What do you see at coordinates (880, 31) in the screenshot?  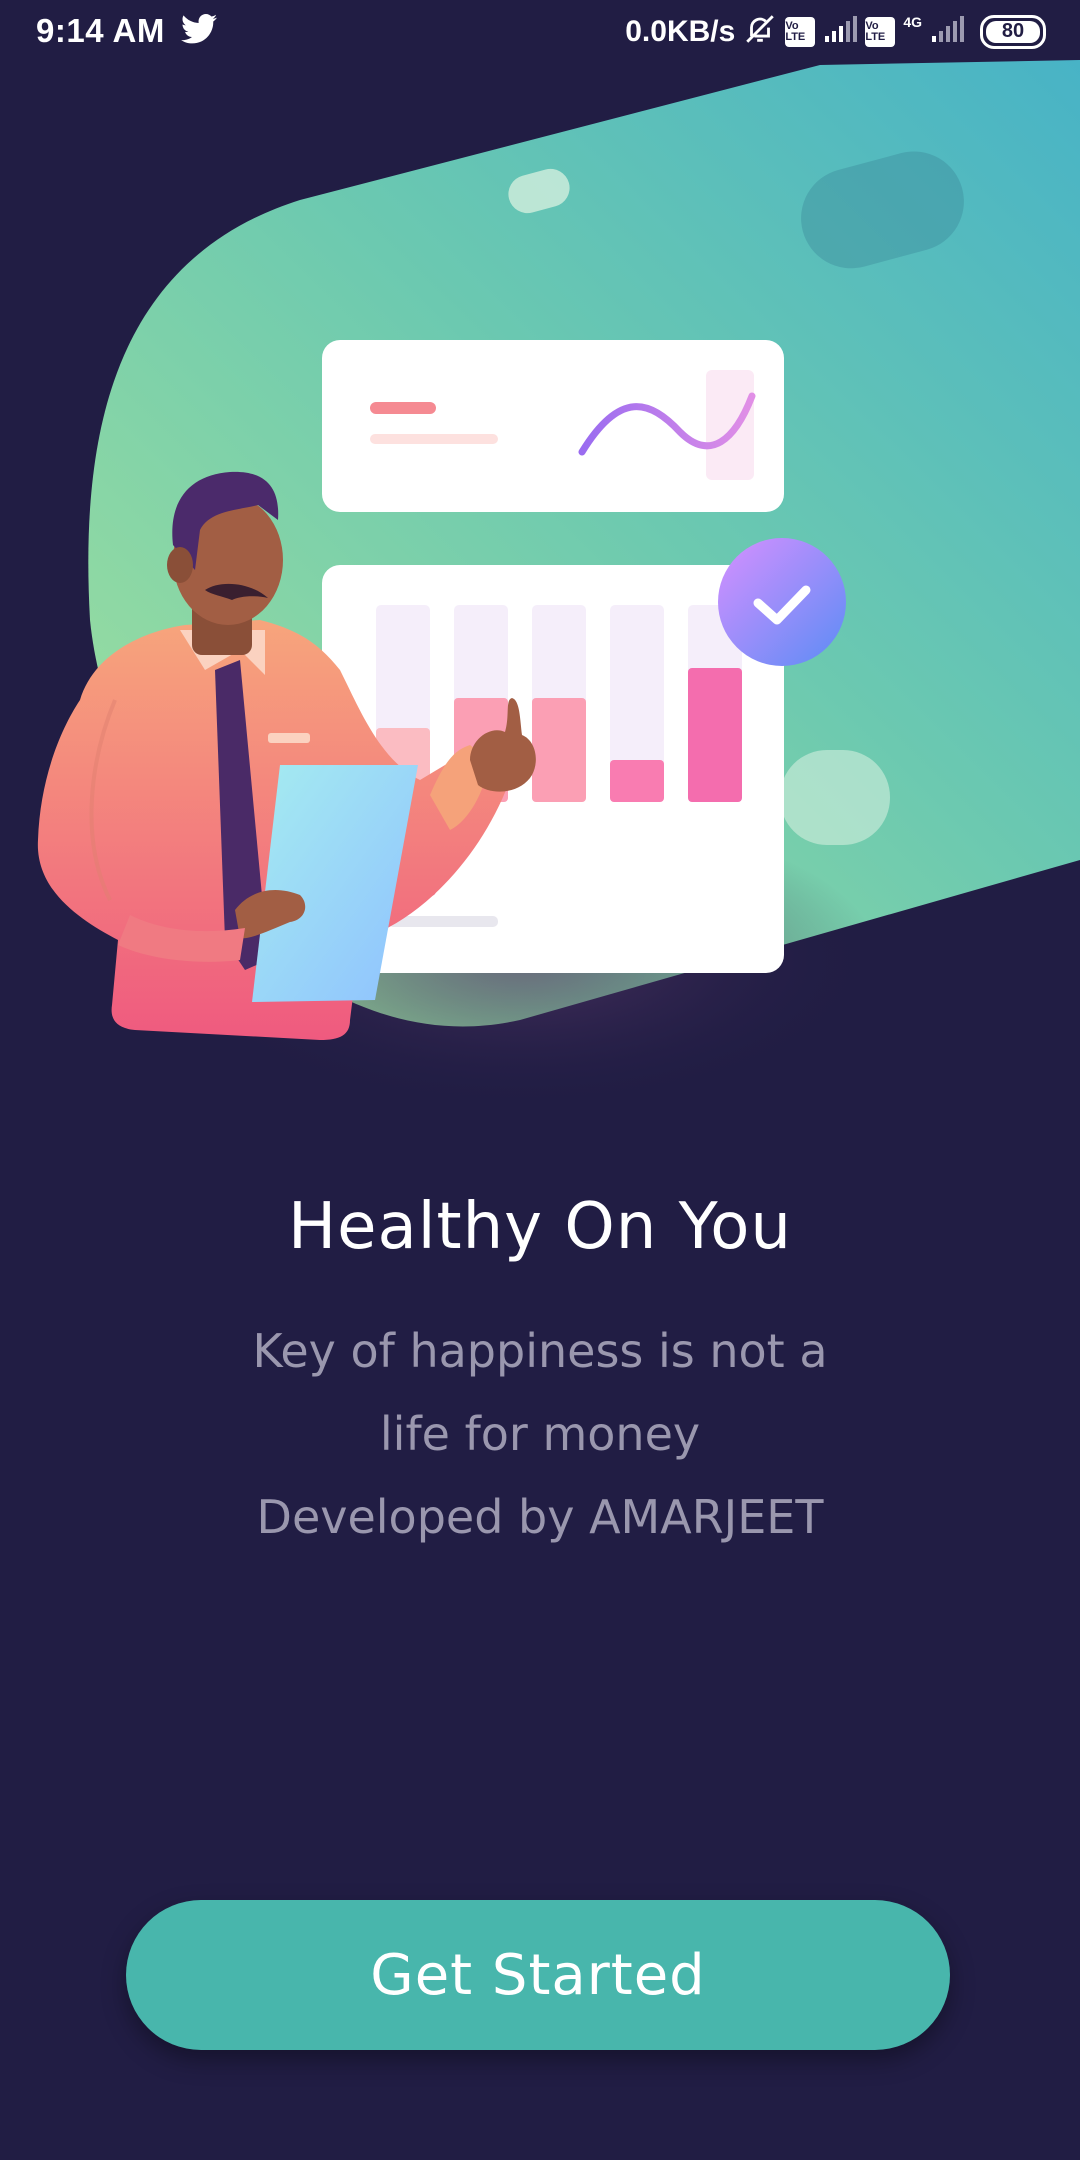 I see `volte-badge-2: Vo LTE` at bounding box center [880, 31].